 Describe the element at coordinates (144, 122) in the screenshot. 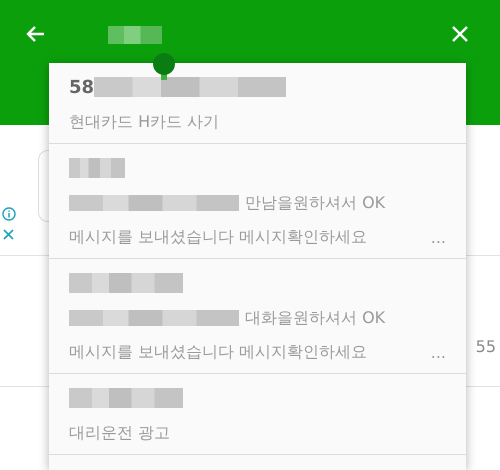

I see `item-text: 현대카드 H카드 사기` at that location.